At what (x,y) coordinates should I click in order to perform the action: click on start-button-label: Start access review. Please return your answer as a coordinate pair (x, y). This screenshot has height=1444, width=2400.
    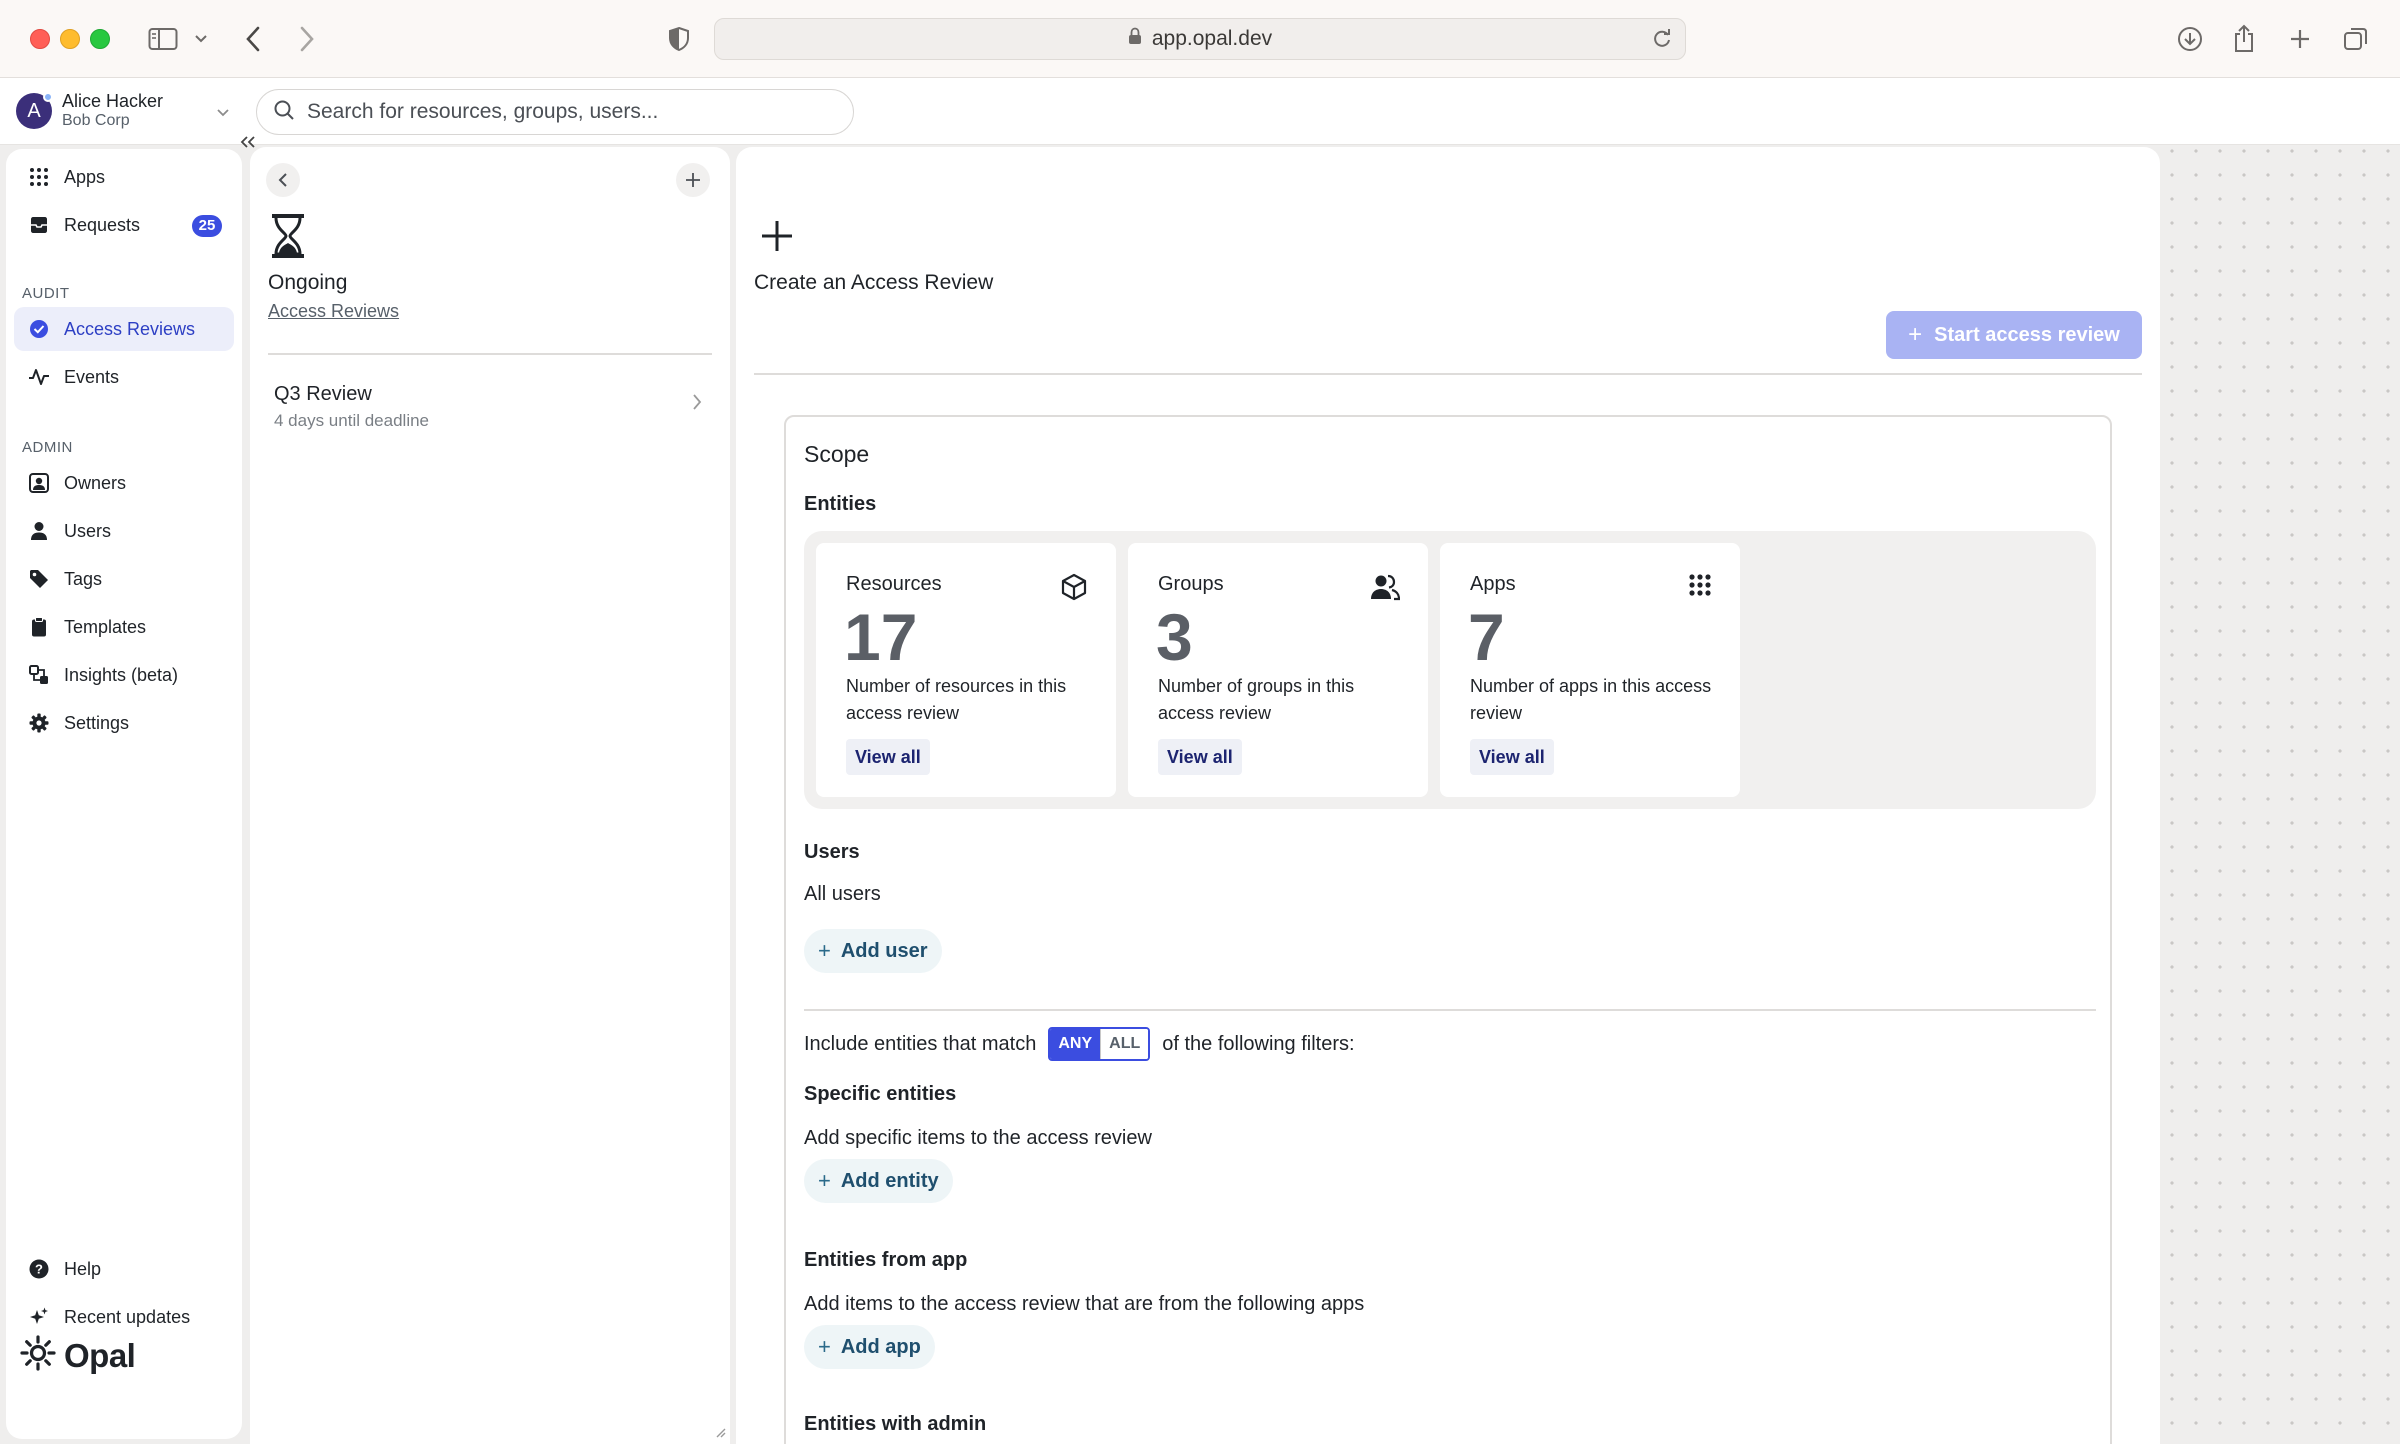
    Looking at the image, I should click on (2027, 334).